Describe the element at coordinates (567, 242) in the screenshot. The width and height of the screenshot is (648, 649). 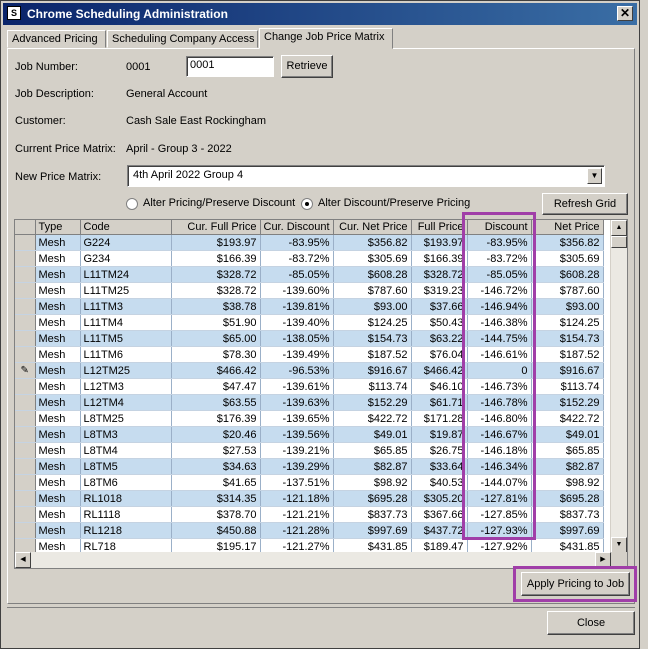
I see `cell-net-price: $356.82` at that location.